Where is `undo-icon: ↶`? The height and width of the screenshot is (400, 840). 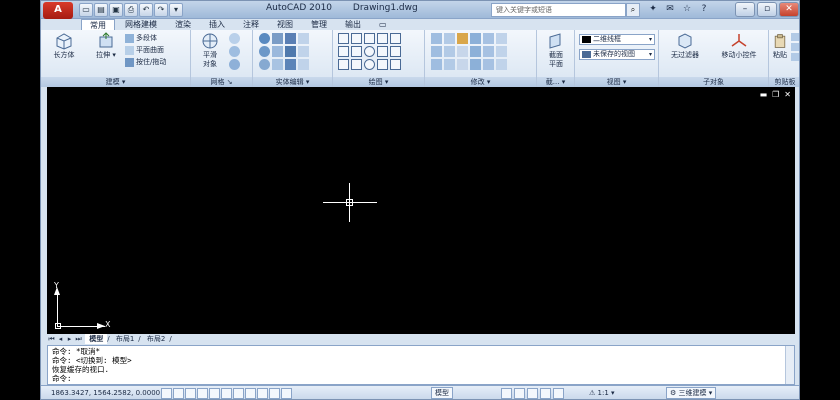
undo-icon: ↶ is located at coordinates (146, 10).